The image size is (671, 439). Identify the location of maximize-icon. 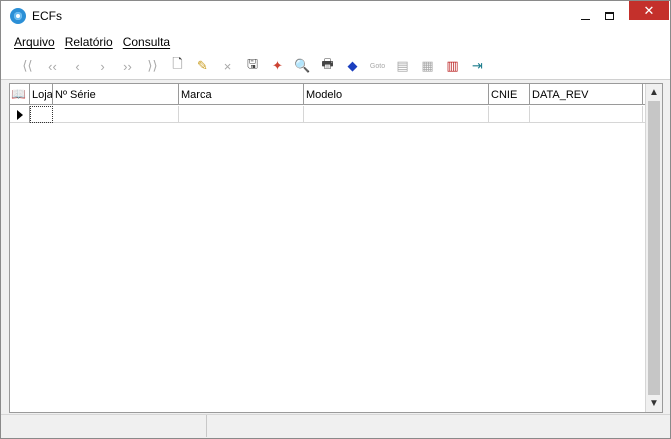
(609, 16).